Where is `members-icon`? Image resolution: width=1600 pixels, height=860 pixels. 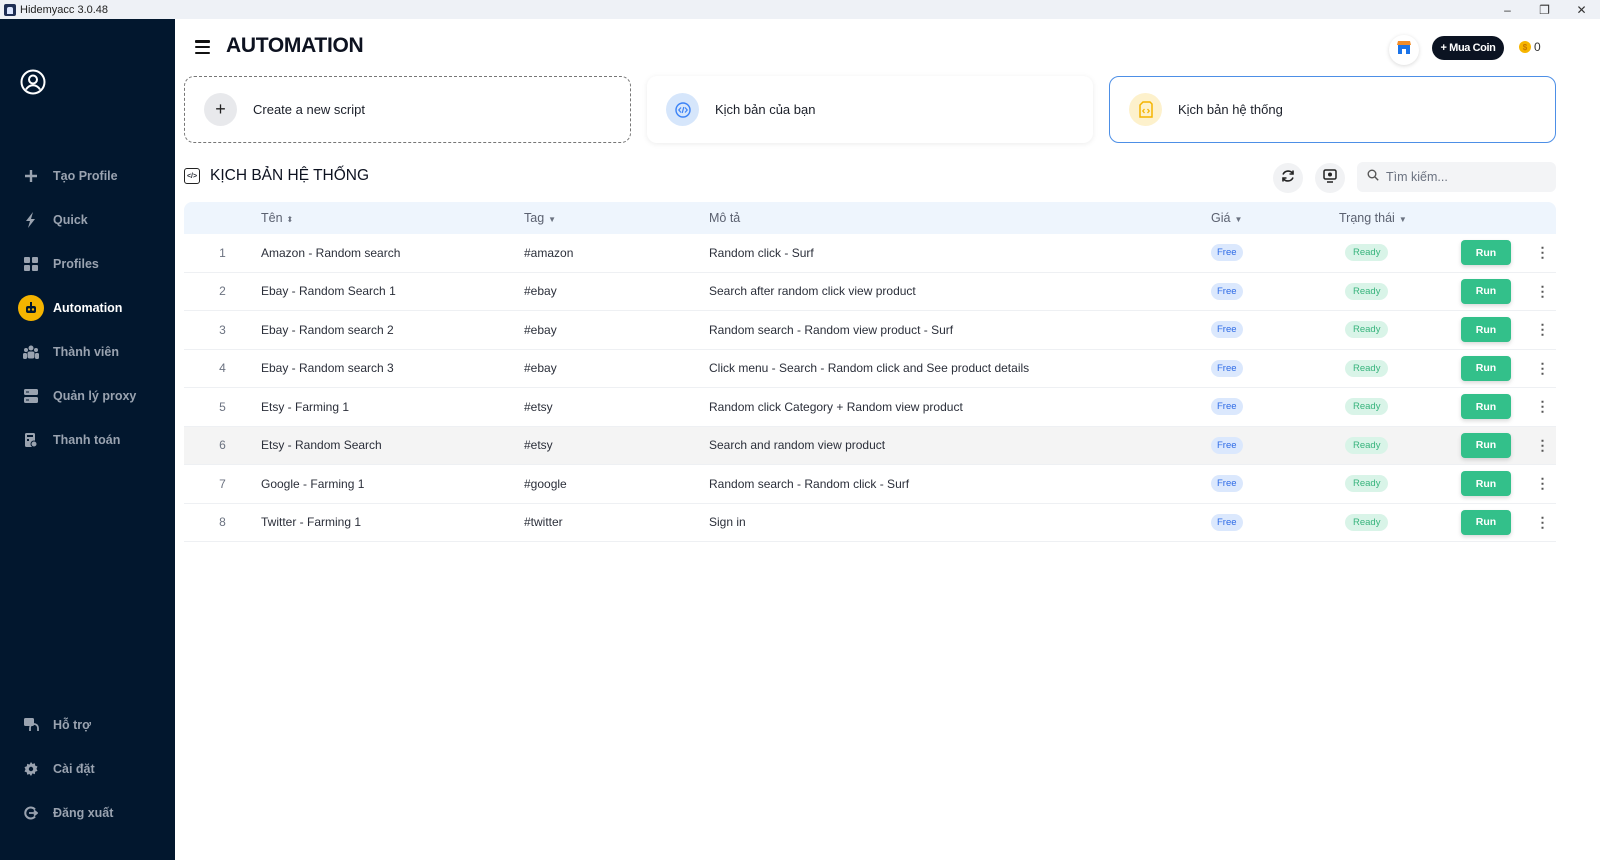
members-icon is located at coordinates (31, 352).